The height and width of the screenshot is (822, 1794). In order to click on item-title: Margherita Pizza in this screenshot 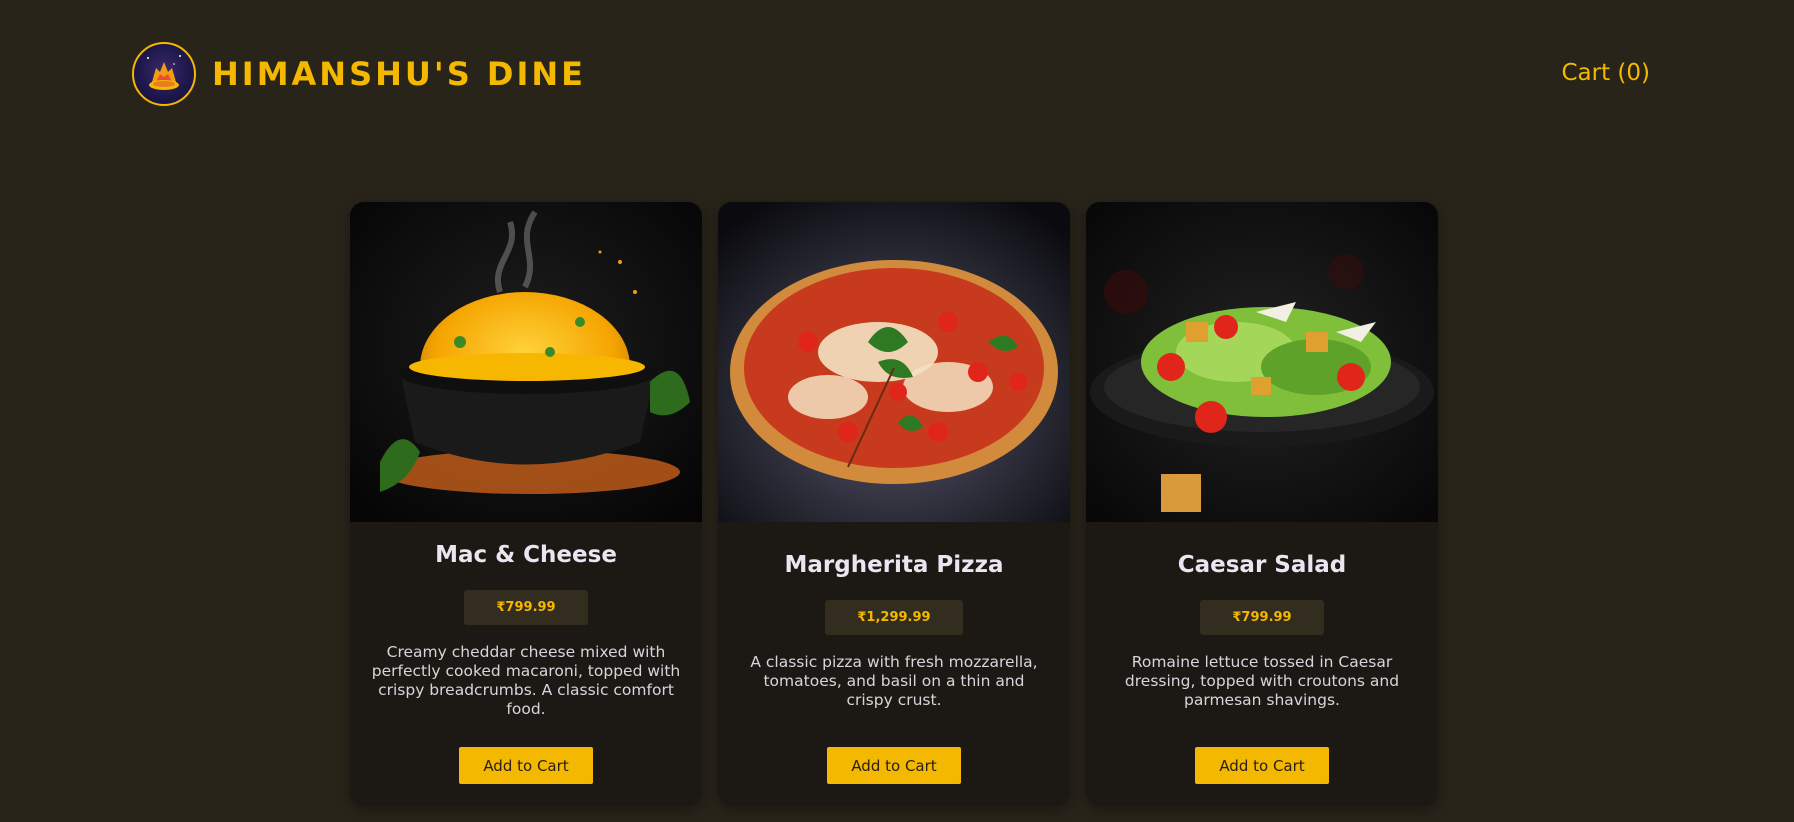, I will do `click(894, 565)`.